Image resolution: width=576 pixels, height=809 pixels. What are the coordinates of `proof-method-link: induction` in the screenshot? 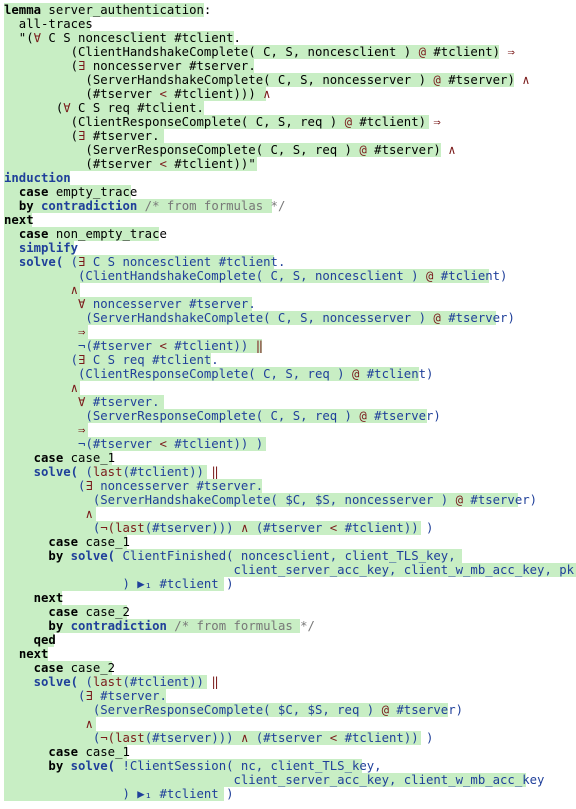 It's located at (37, 178).